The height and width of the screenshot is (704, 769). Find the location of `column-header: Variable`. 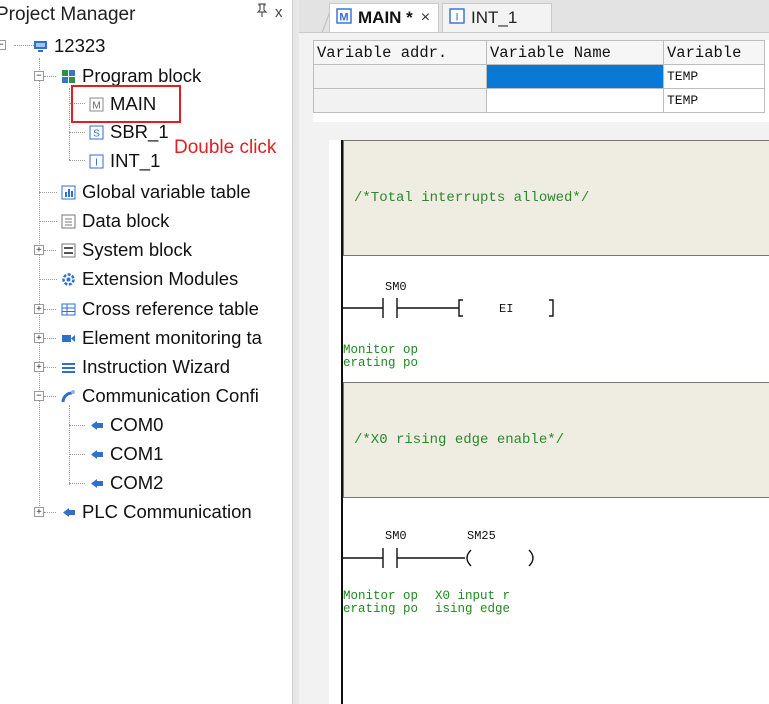

column-header: Variable is located at coordinates (714, 52).